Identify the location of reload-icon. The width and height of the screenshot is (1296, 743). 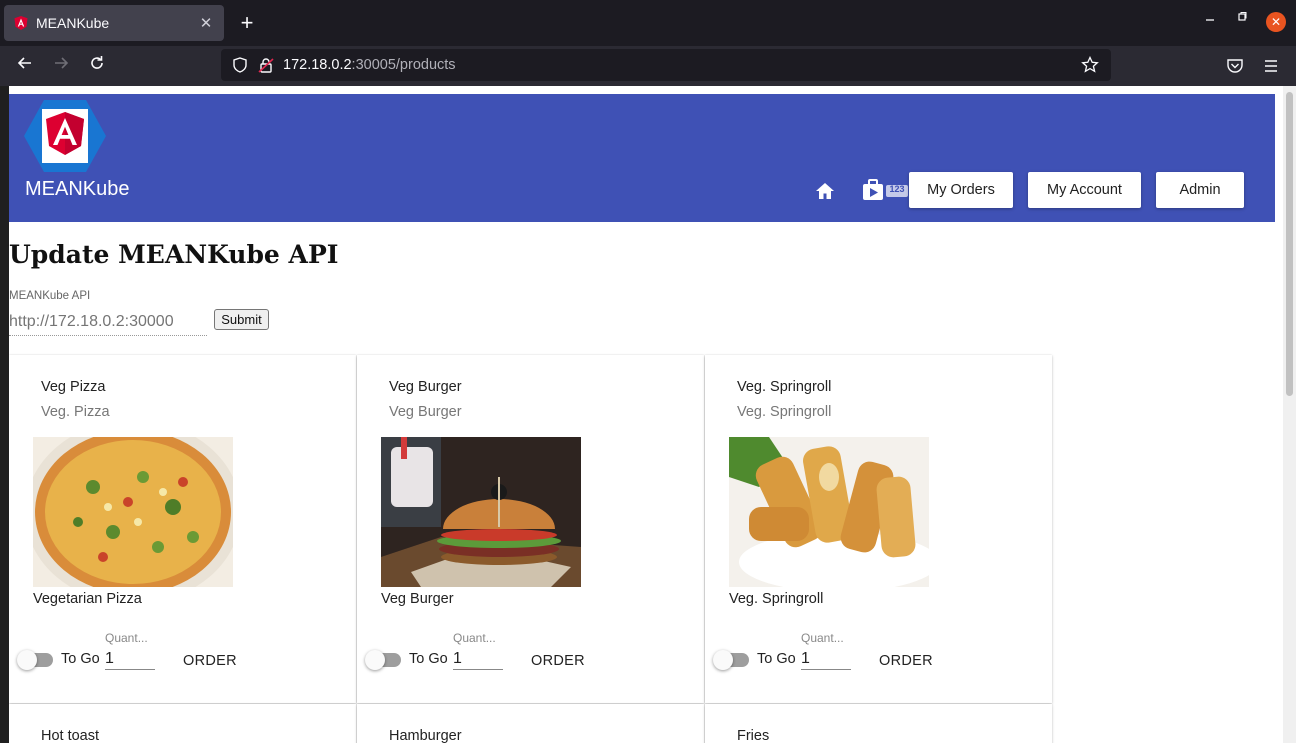
(97, 66).